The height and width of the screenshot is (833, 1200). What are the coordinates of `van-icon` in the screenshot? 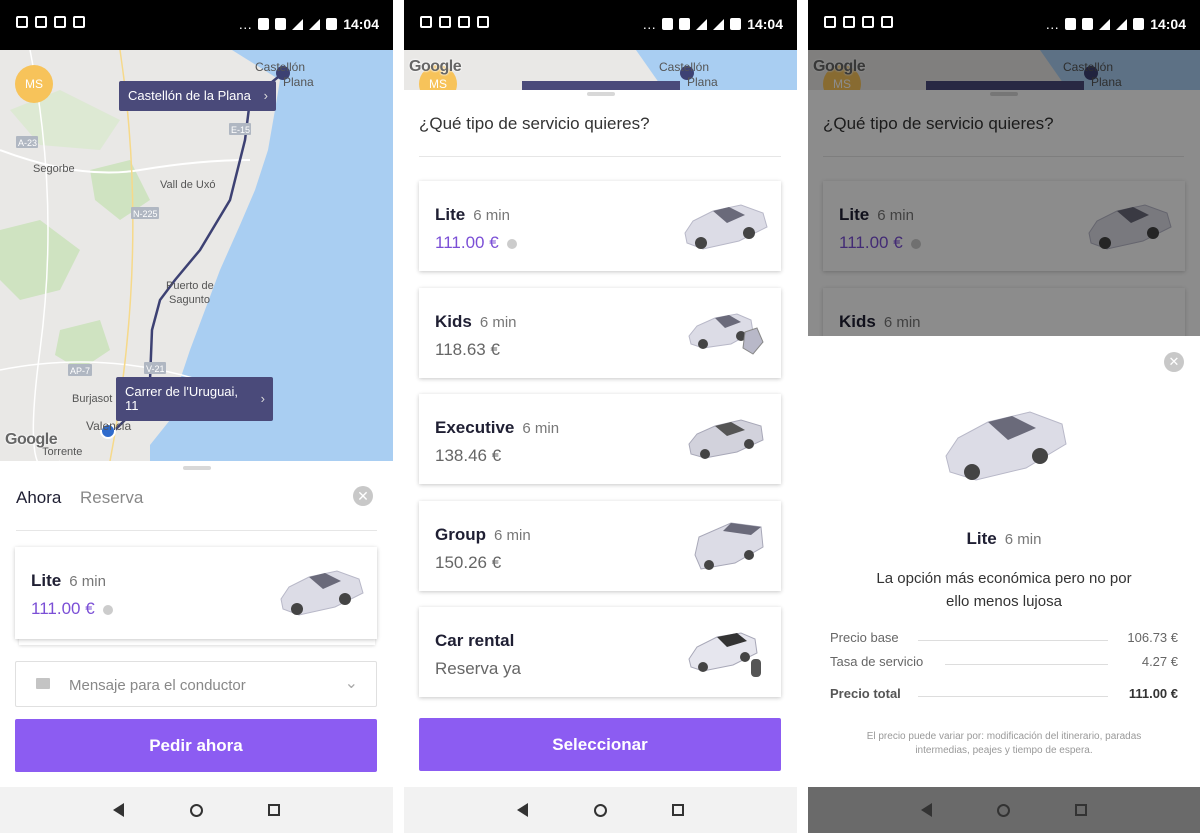 It's located at (729, 548).